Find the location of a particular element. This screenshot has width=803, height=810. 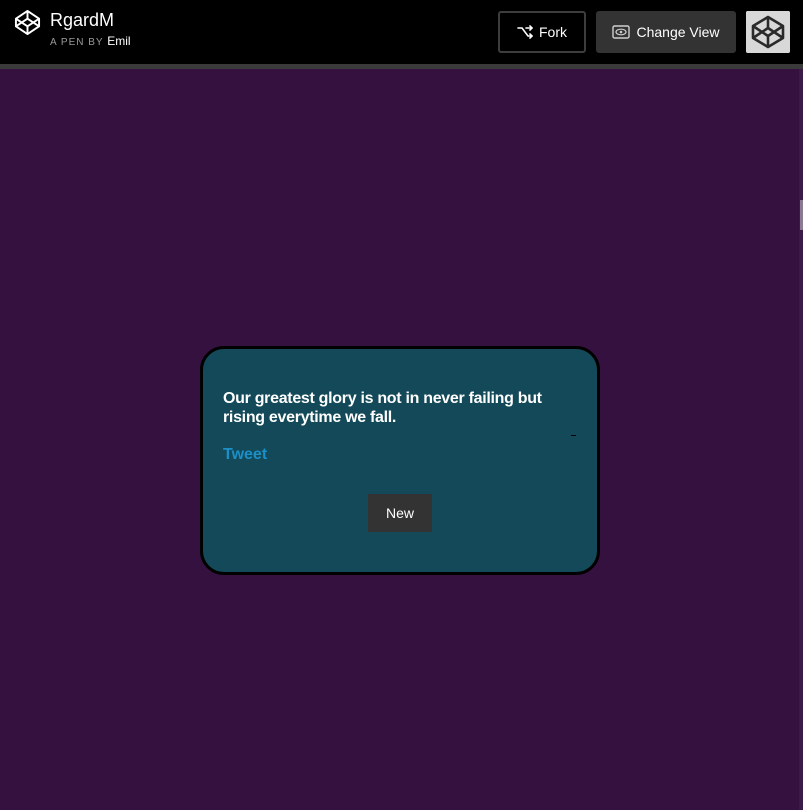

top-bar: RgardM A PEN BY Emil Fork Change View is located at coordinates (401, 32).